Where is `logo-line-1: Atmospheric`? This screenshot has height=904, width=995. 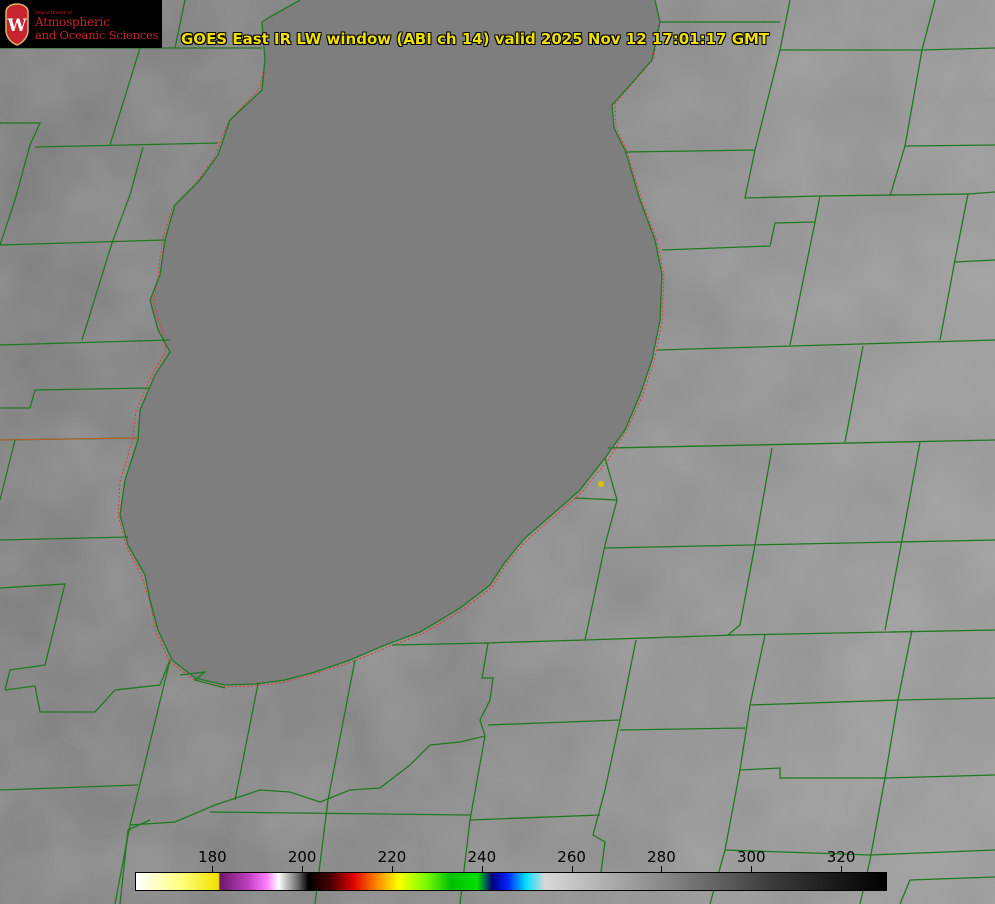 logo-line-1: Atmospheric is located at coordinates (72, 22).